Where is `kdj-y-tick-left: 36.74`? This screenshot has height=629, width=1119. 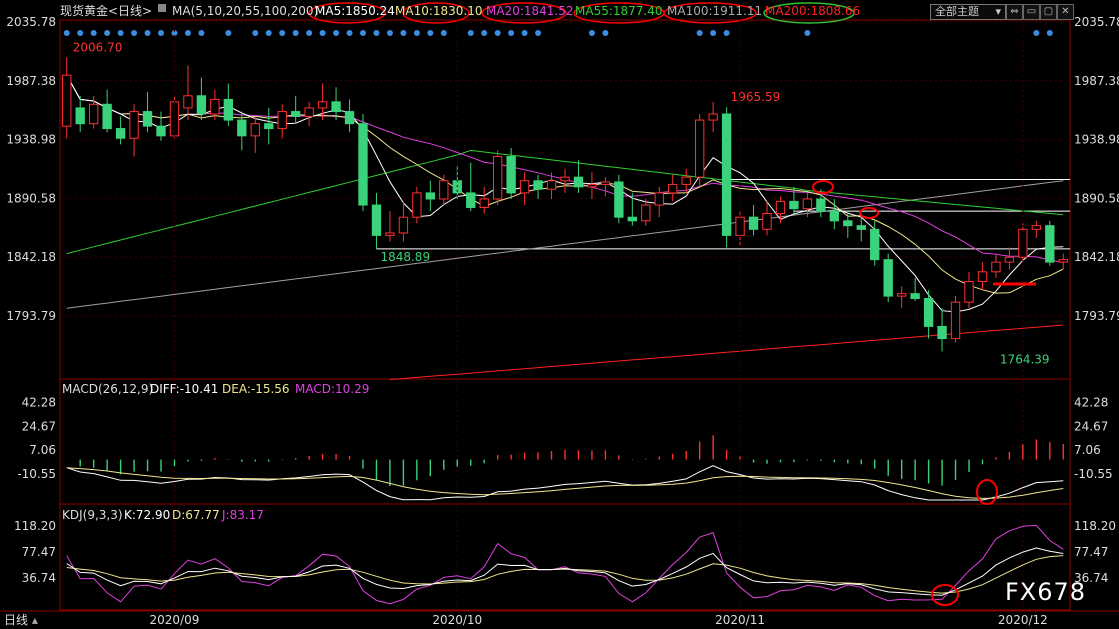 kdj-y-tick-left: 36.74 is located at coordinates (39, 578).